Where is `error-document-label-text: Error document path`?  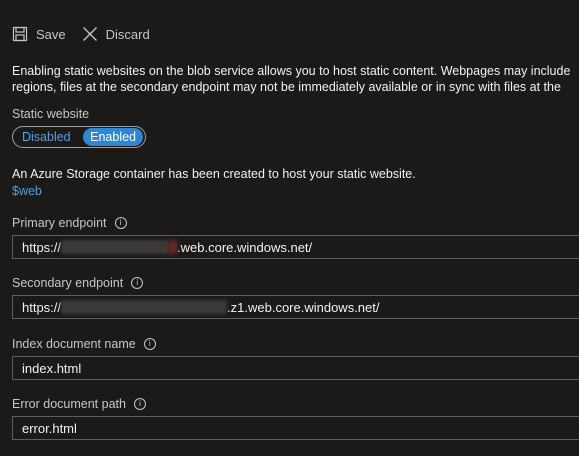
error-document-label-text: Error document path is located at coordinates (69, 404).